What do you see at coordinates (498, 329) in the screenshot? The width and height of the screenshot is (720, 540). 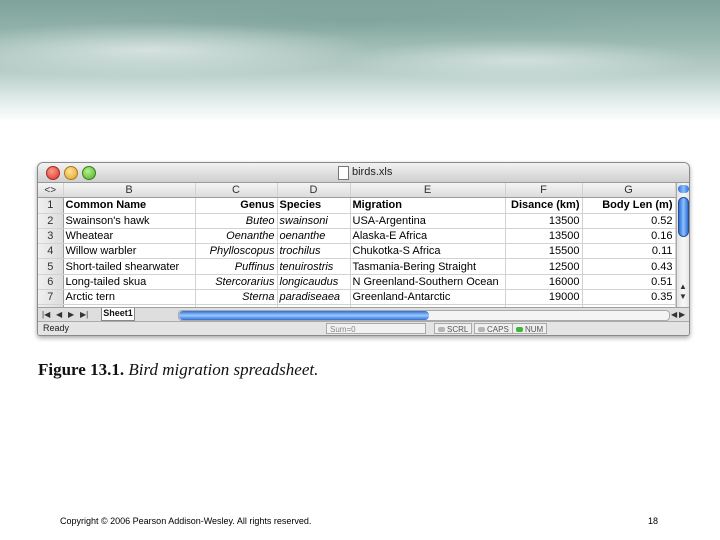 I see `caps-label: CAPS` at bounding box center [498, 329].